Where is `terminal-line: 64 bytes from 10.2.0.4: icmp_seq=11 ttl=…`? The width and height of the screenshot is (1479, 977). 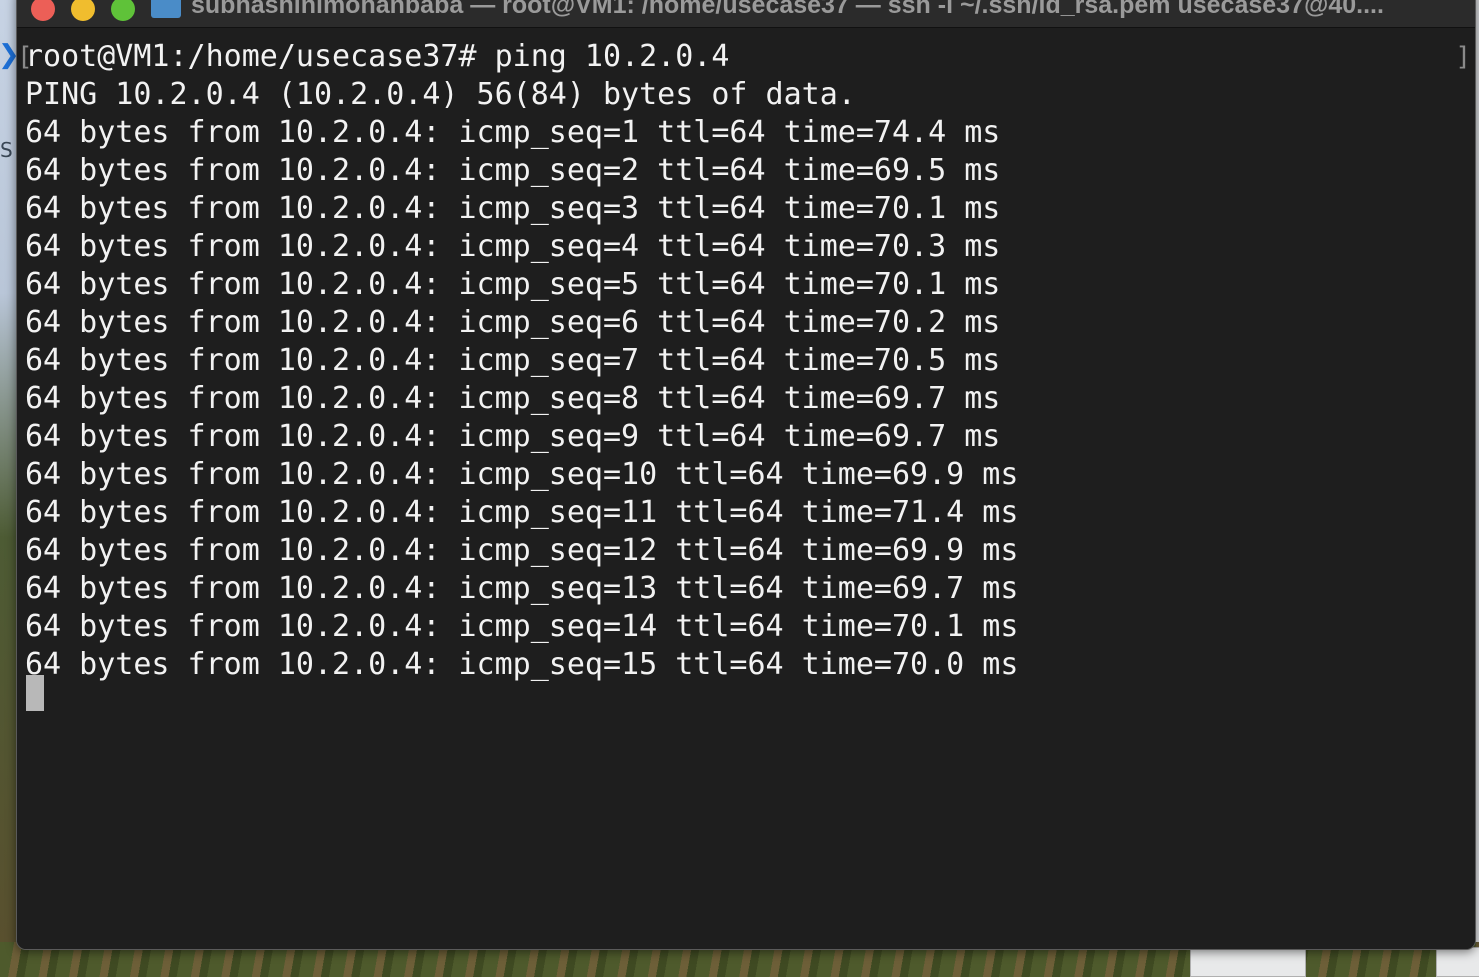
terminal-line: 64 bytes from 10.2.0.4: icmp_seq=11 ttl=… is located at coordinates (522, 512).